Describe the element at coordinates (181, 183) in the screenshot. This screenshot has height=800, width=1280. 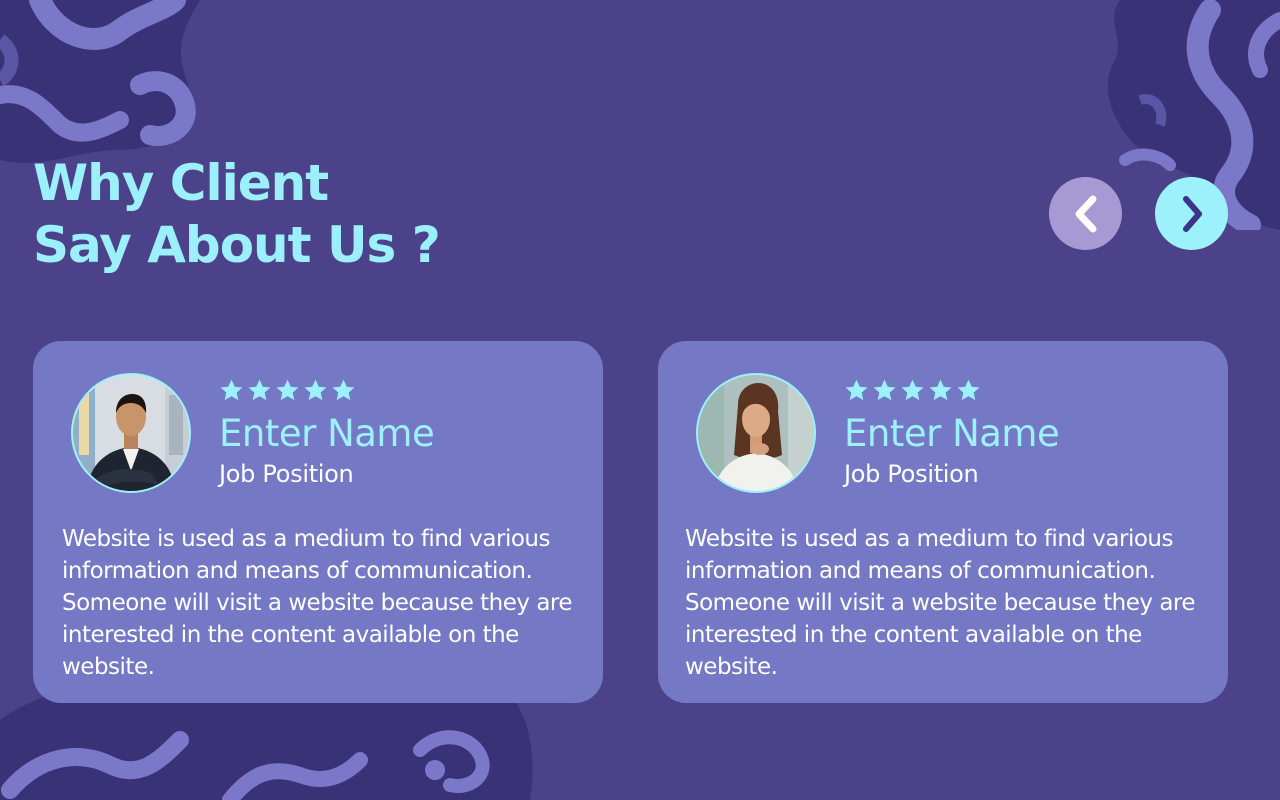
I see `section-heading-line-1: Why Client` at that location.